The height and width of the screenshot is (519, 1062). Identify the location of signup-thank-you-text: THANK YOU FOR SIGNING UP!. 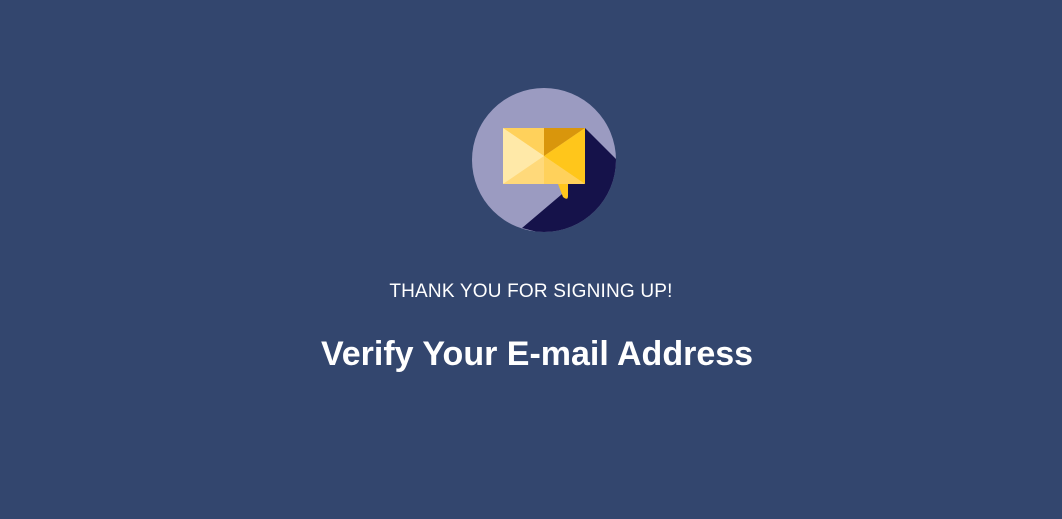
(531, 291).